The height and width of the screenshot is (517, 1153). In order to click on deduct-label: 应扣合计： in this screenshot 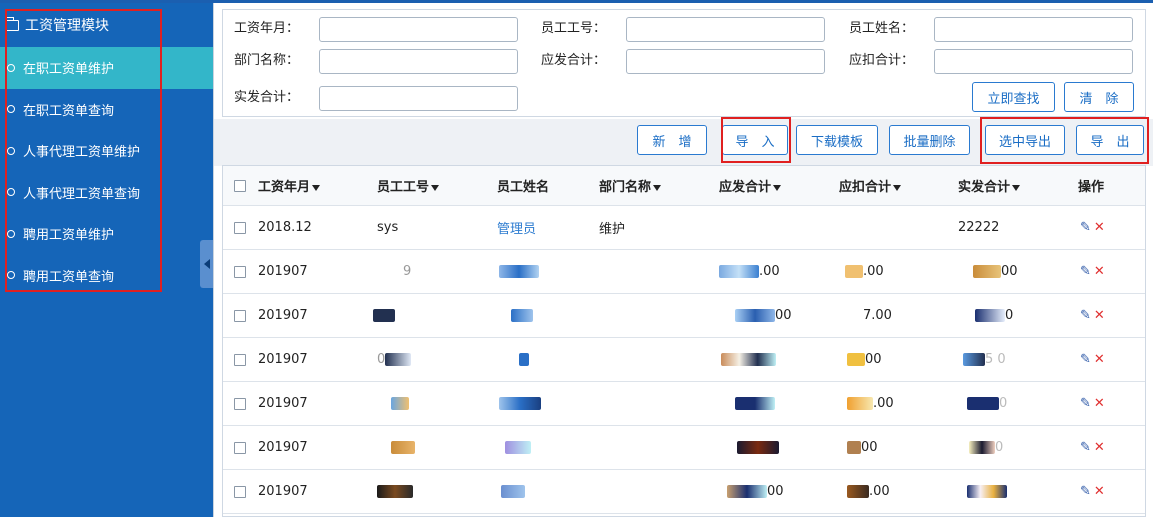, I will do `click(882, 60)`.